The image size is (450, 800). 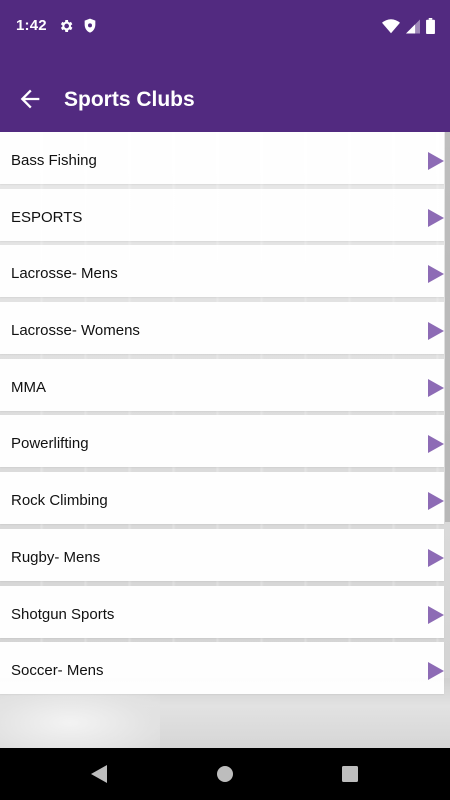 I want to click on list-item-label: Rock Climbing, so click(x=59, y=501).